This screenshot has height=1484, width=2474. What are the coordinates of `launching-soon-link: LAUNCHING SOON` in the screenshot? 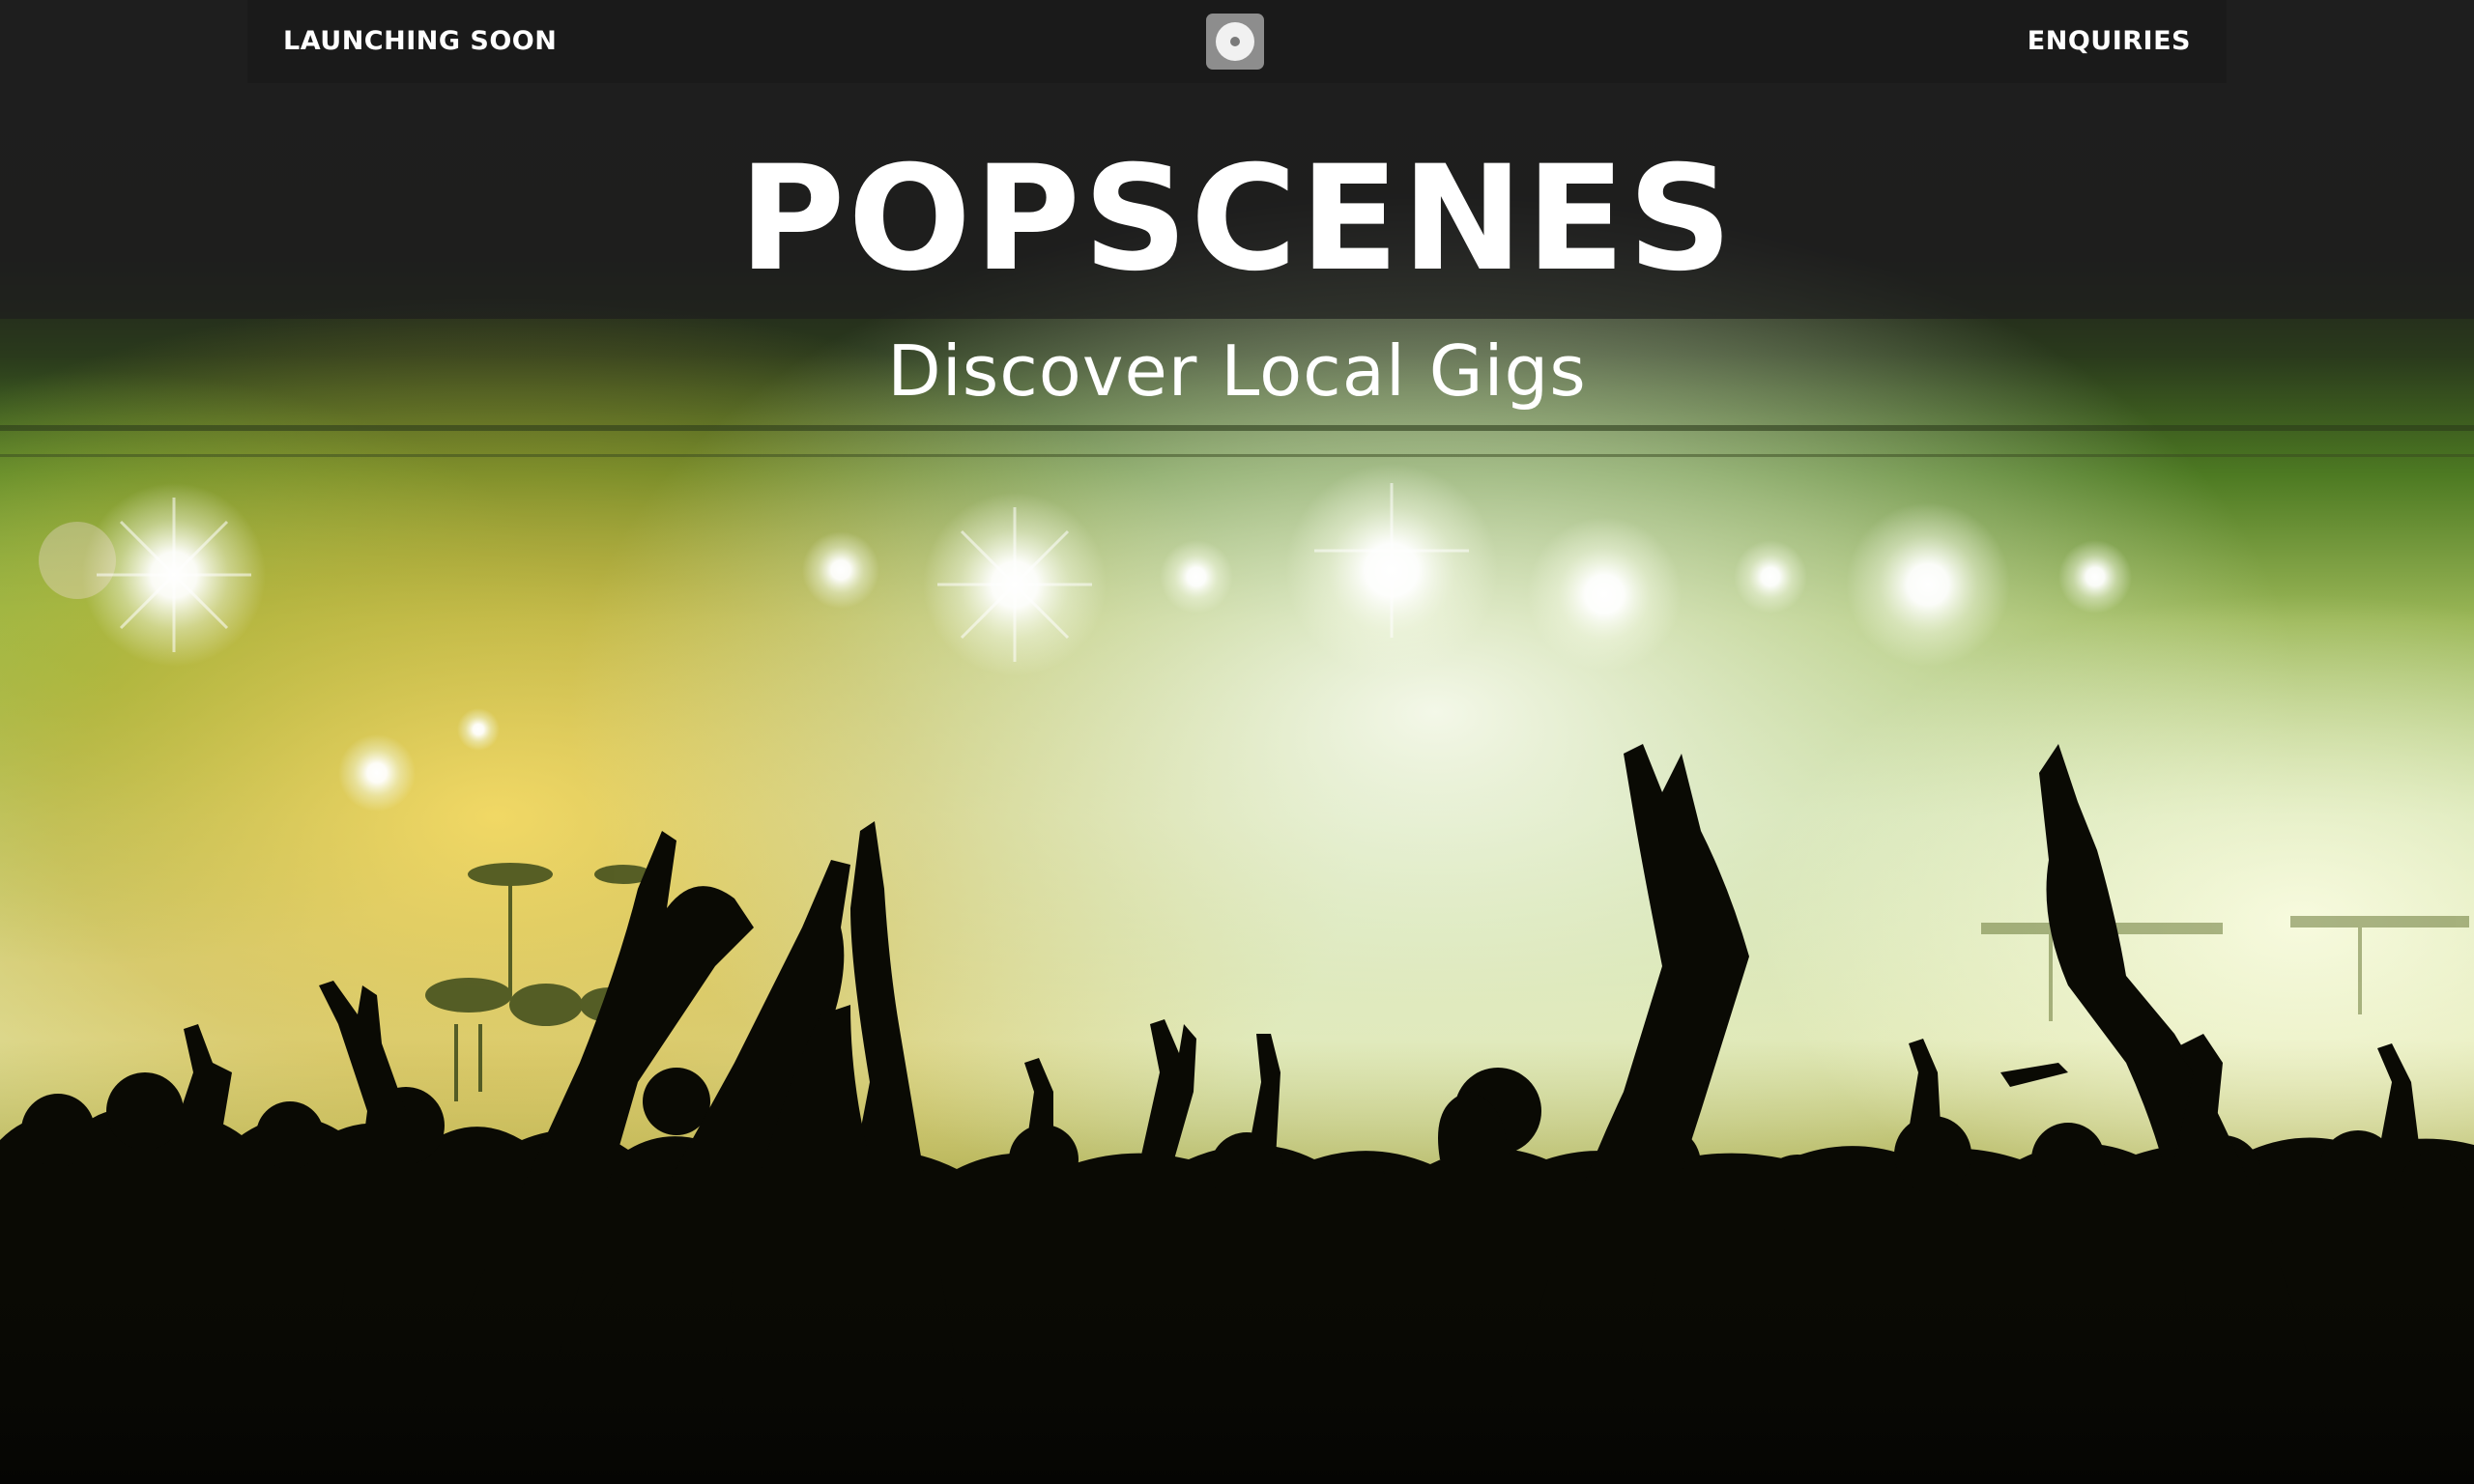 It's located at (420, 42).